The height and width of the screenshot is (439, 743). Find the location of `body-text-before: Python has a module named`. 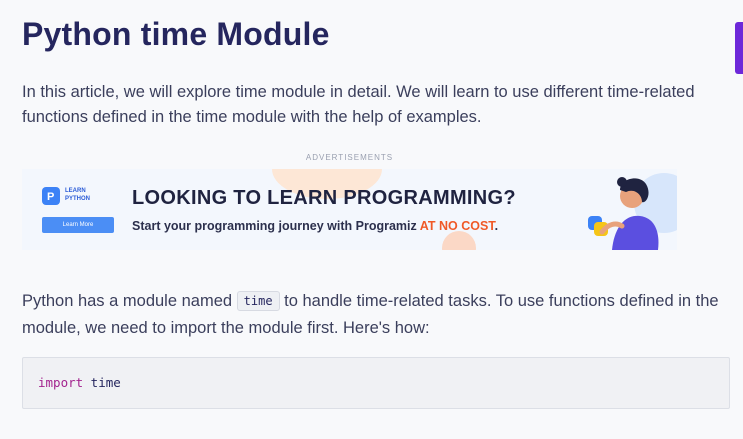

body-text-before: Python has a module named is located at coordinates (129, 301).